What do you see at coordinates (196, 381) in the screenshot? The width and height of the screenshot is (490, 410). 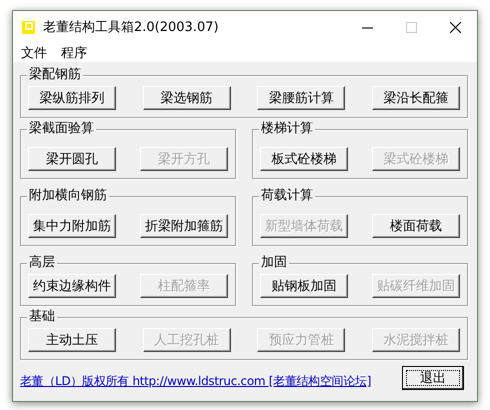 I see `website-link: 老董（LD）版权所有 http://www.ldstruc.com [老董结构空间论坛]` at bounding box center [196, 381].